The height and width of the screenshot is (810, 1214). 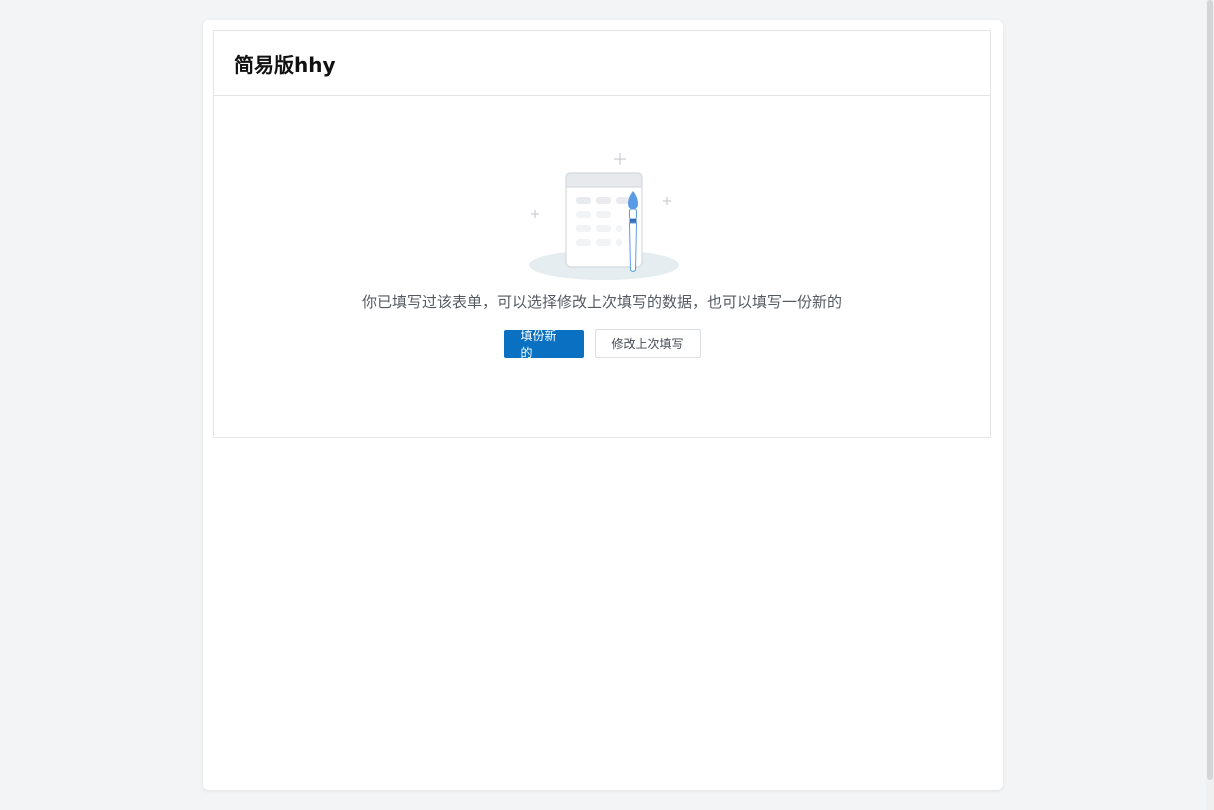 I want to click on action-bar: 填份新的 修改上次填写, so click(x=602, y=344).